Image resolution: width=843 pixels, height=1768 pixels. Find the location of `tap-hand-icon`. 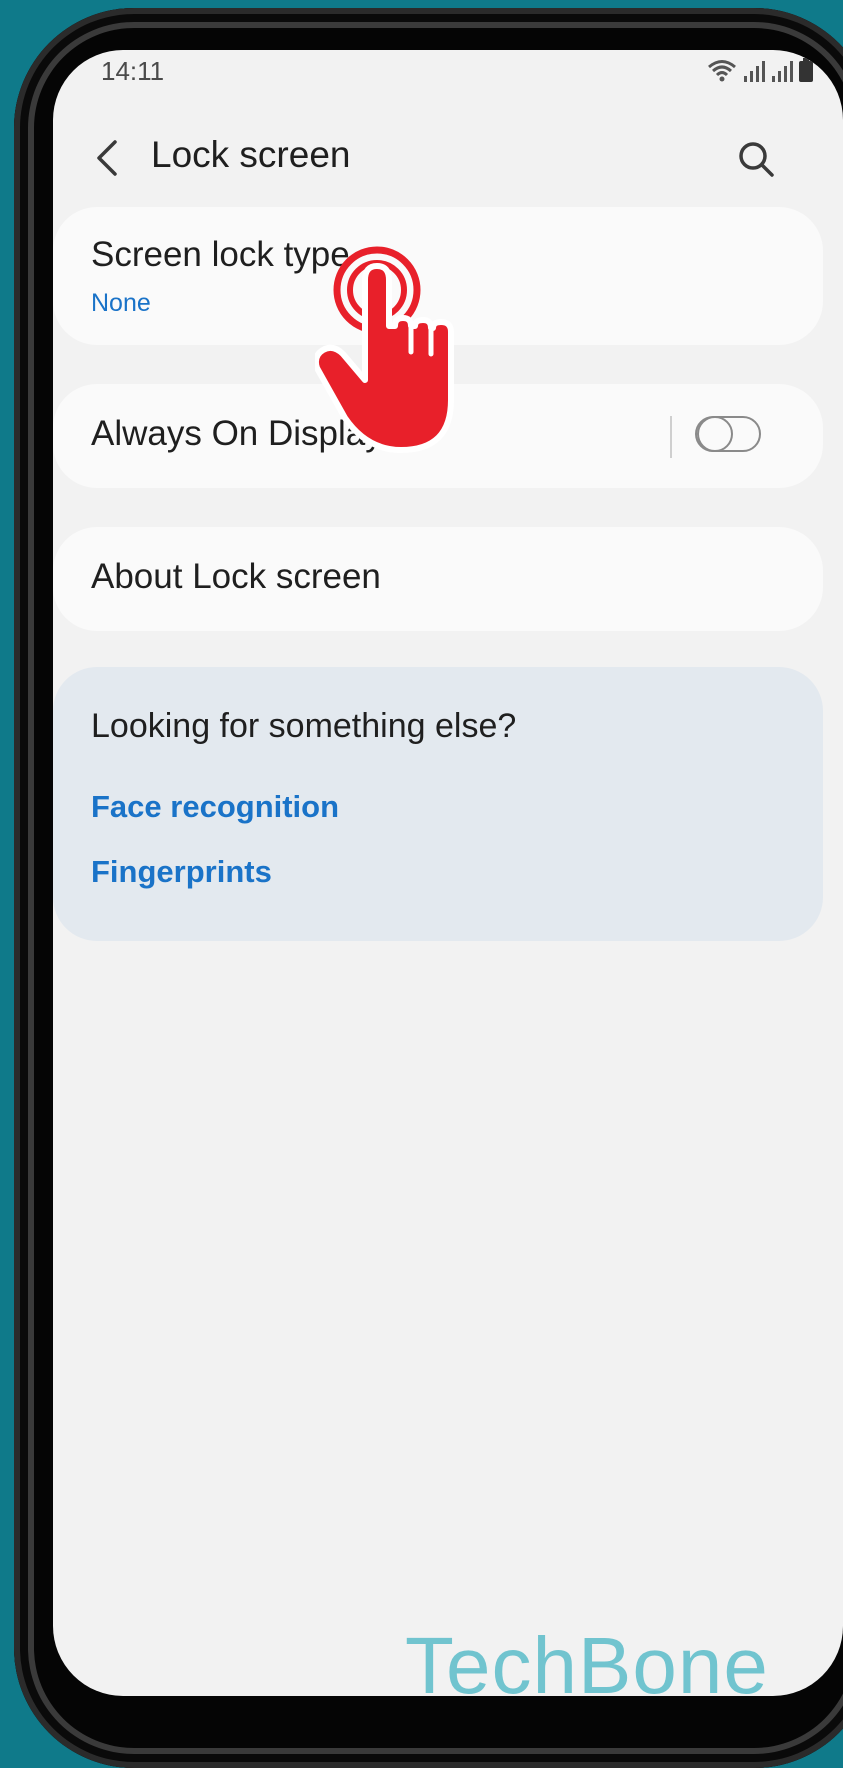

tap-hand-icon is located at coordinates (384, 349).